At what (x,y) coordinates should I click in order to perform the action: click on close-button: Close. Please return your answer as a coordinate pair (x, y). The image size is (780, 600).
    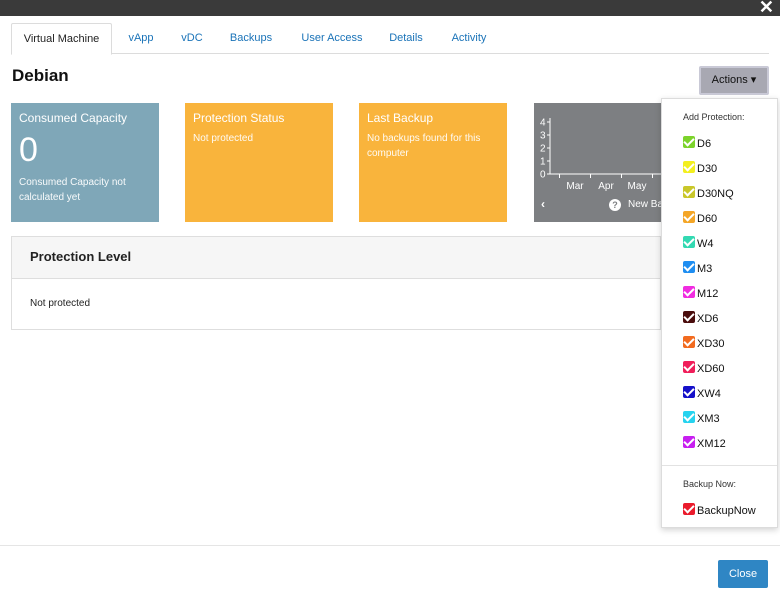
    Looking at the image, I should click on (743, 574).